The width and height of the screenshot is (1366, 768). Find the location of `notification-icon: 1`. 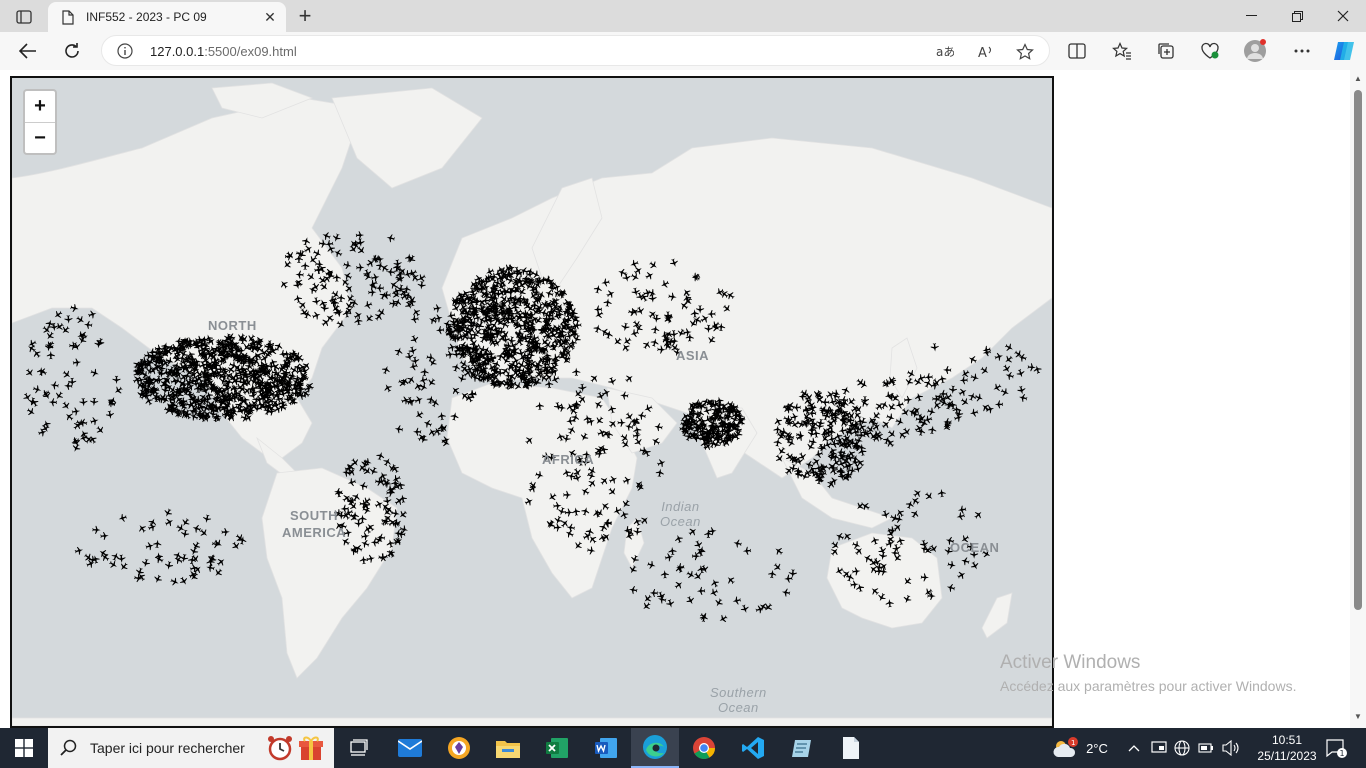

notification-icon: 1 is located at coordinates (1337, 748).